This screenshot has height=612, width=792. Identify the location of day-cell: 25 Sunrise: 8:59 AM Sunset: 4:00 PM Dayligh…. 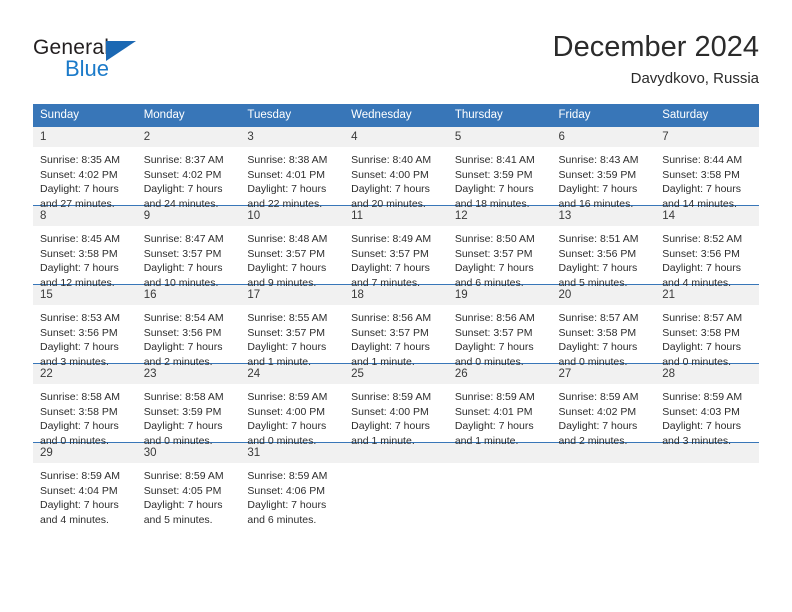
(396, 405).